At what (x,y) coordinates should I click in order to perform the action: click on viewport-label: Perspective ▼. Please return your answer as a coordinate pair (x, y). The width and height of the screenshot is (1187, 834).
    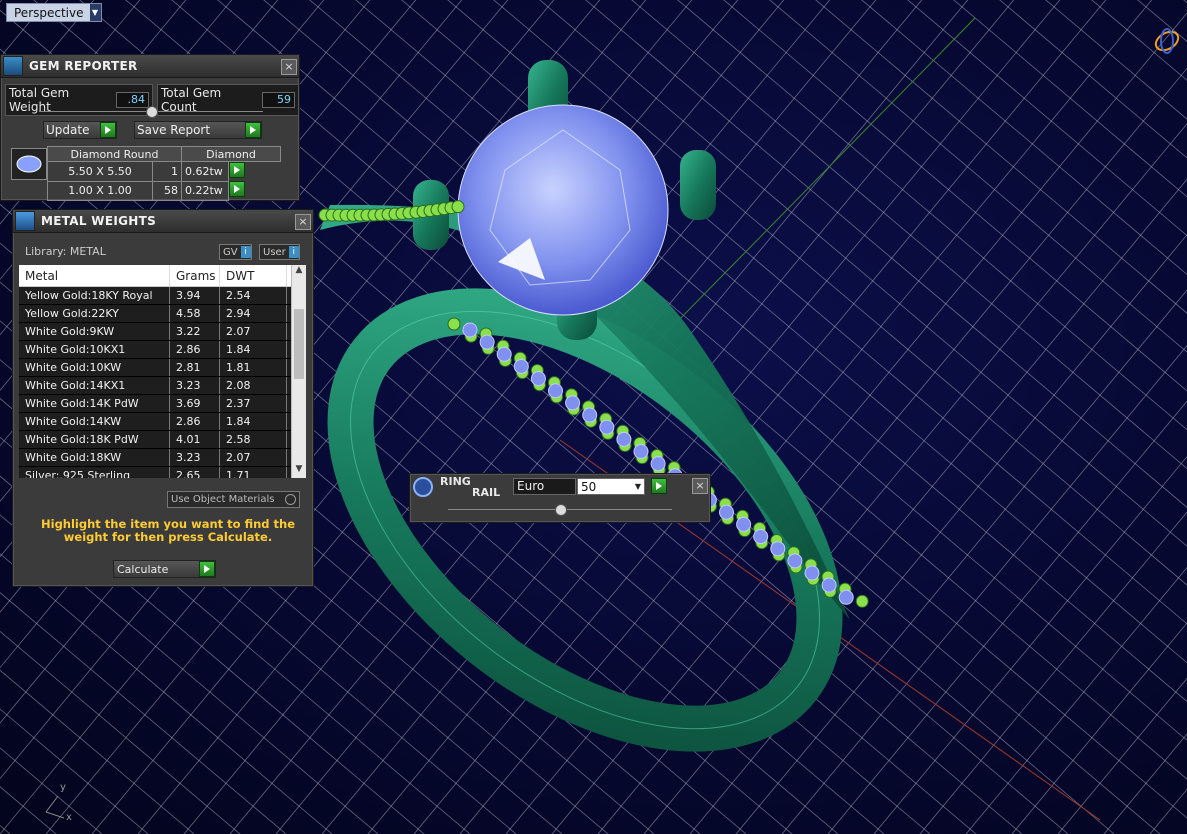
    Looking at the image, I should click on (54, 12).